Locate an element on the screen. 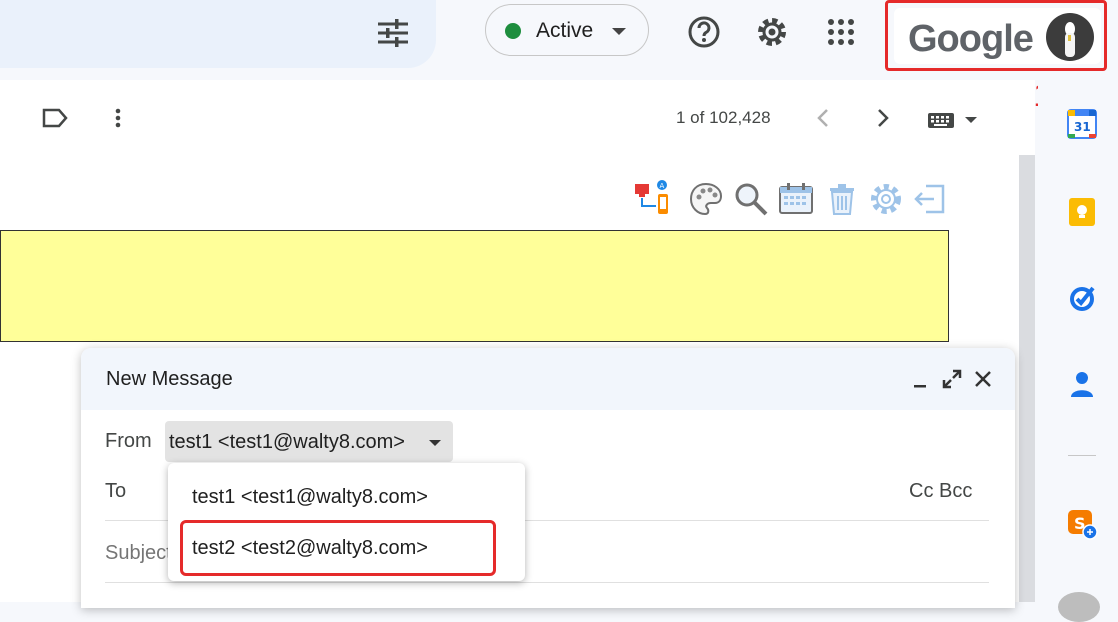 This screenshot has height=622, width=1118. compose-title: New Message is located at coordinates (169, 379).